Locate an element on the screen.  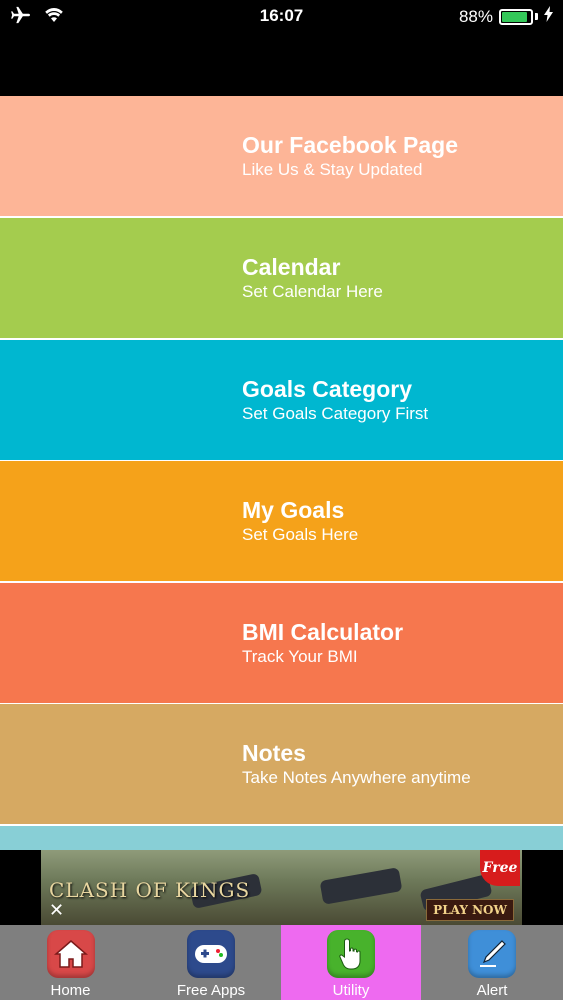
menu-item-subtitle: Take Notes Anywhere anytime is located at coordinates (356, 777).